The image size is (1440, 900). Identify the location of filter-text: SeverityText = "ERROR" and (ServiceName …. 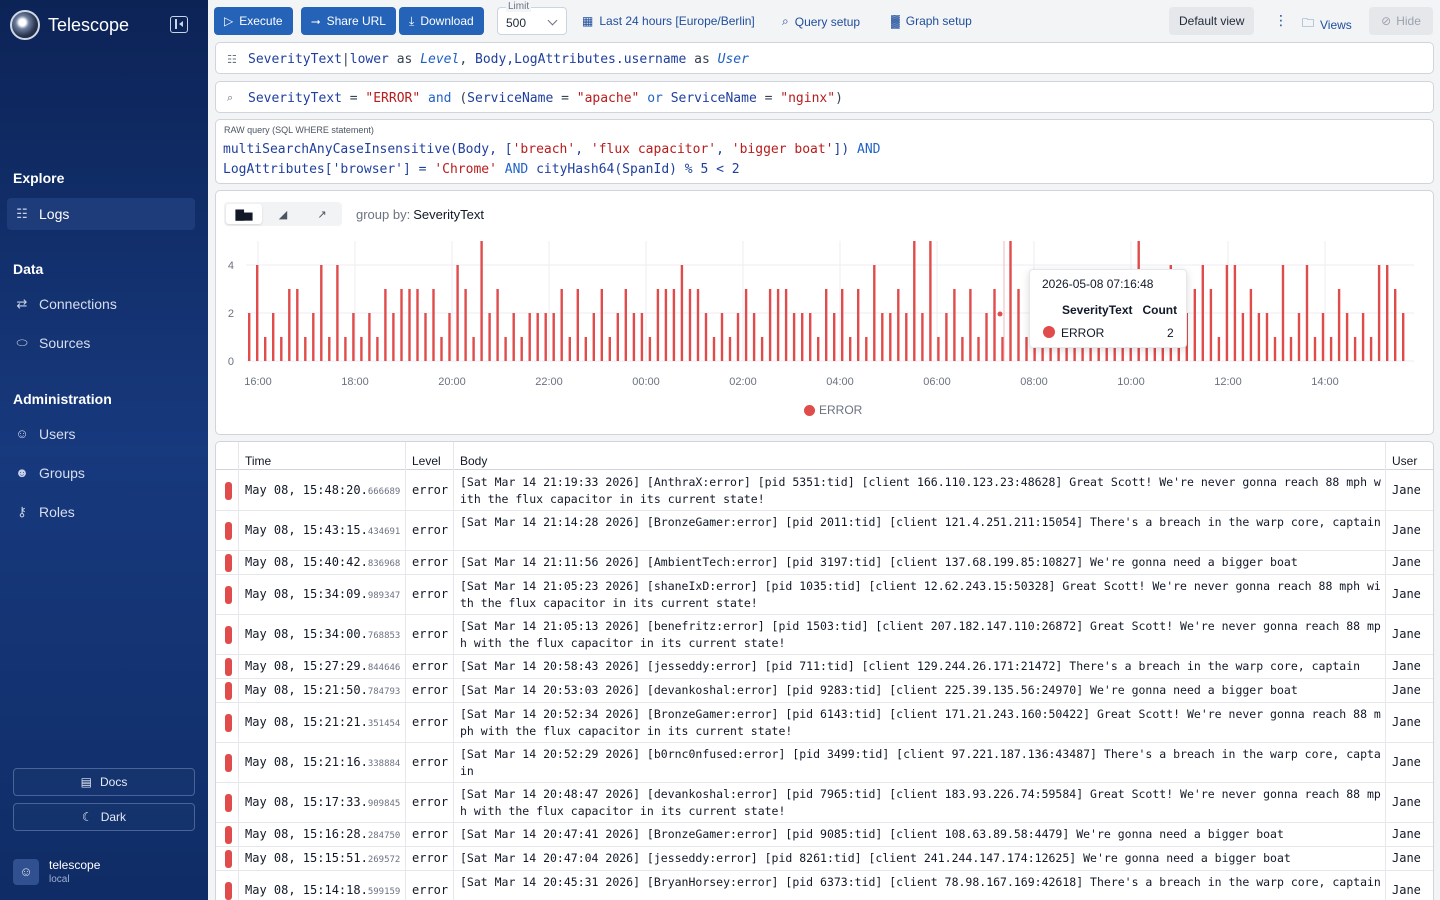
(545, 98).